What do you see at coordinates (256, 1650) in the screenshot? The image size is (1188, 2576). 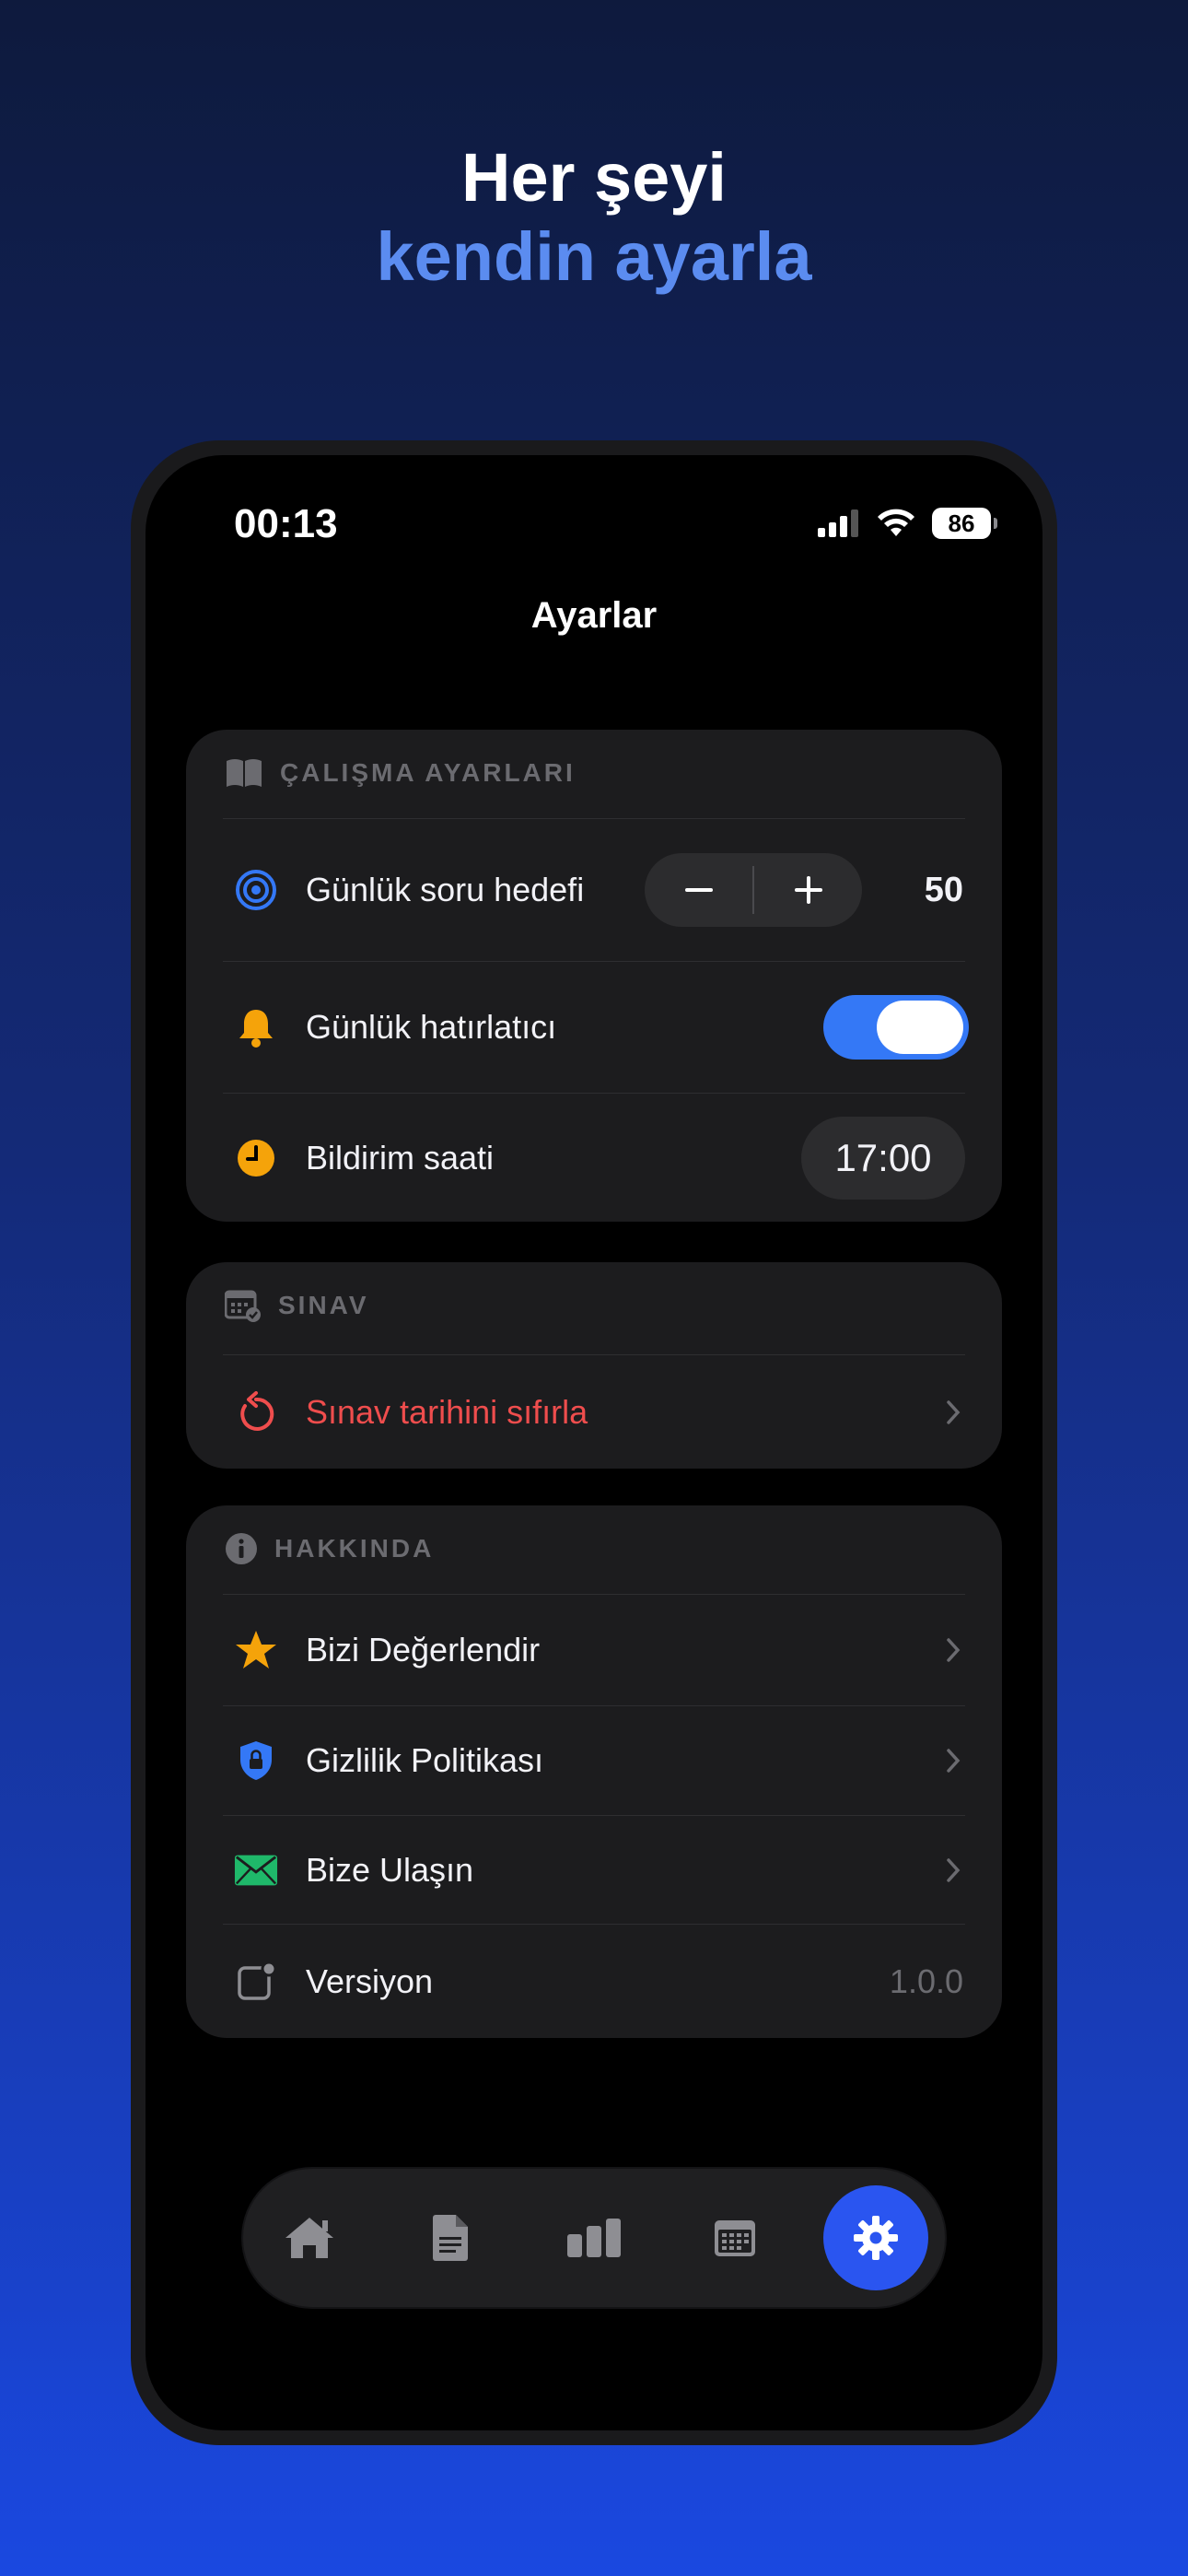 I see `star-icon` at bounding box center [256, 1650].